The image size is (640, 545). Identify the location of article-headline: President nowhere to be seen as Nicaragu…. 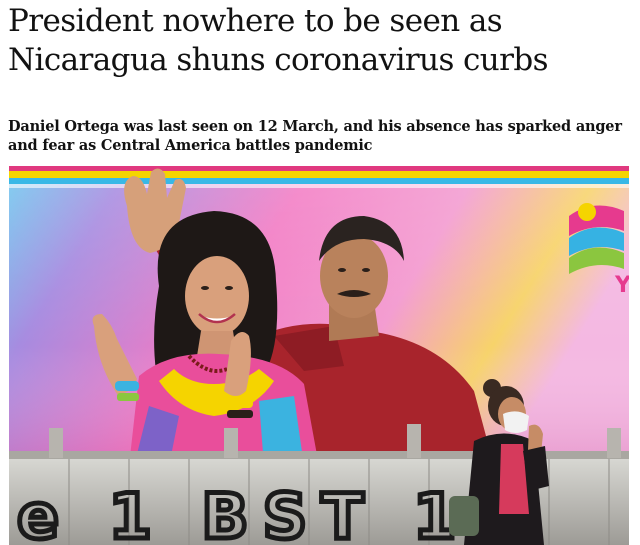
(278, 40).